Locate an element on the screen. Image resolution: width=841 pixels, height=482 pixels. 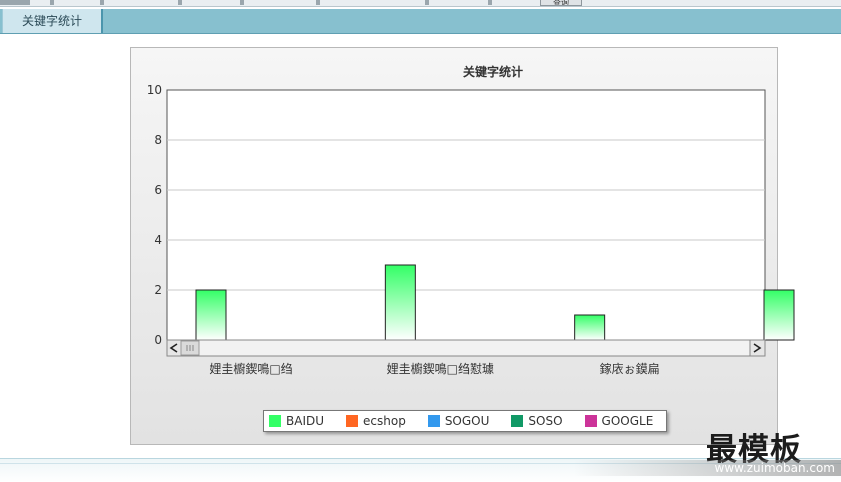
legend-label: ecshop is located at coordinates (384, 421).